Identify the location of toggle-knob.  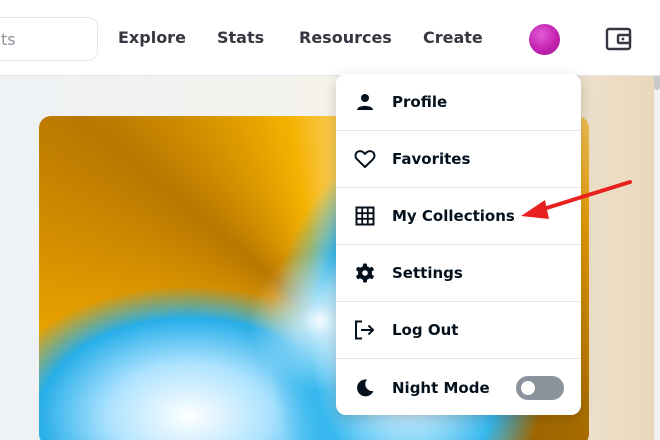
(528, 387).